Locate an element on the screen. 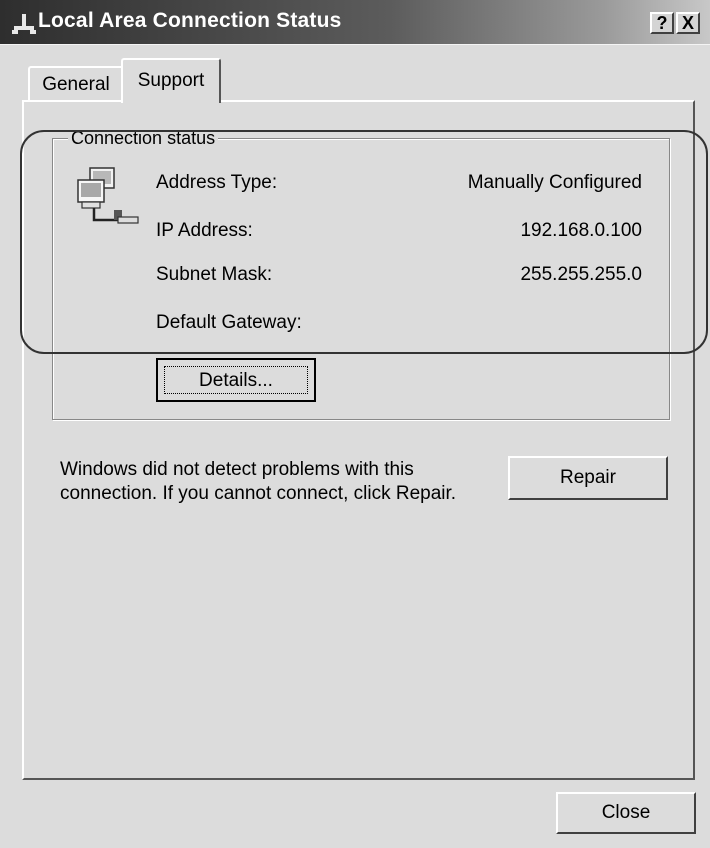  title-bar: Local Area Connection Status ? X is located at coordinates (355, 22).